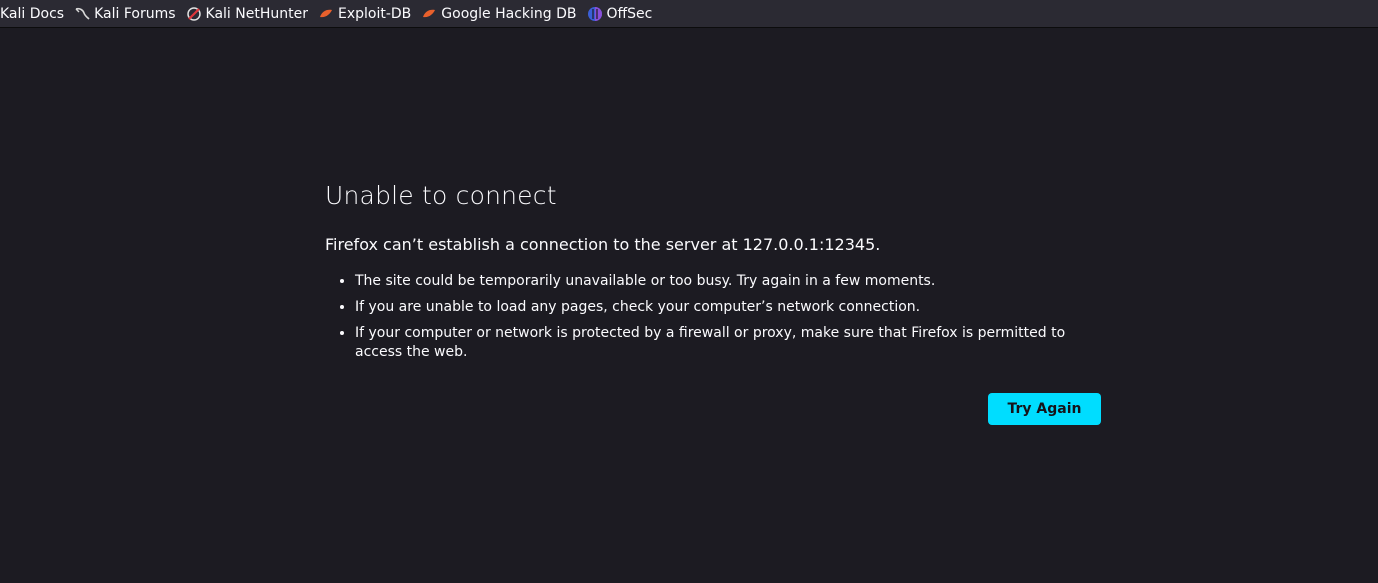  I want to click on bookmark-offsec: OffSec, so click(620, 14).